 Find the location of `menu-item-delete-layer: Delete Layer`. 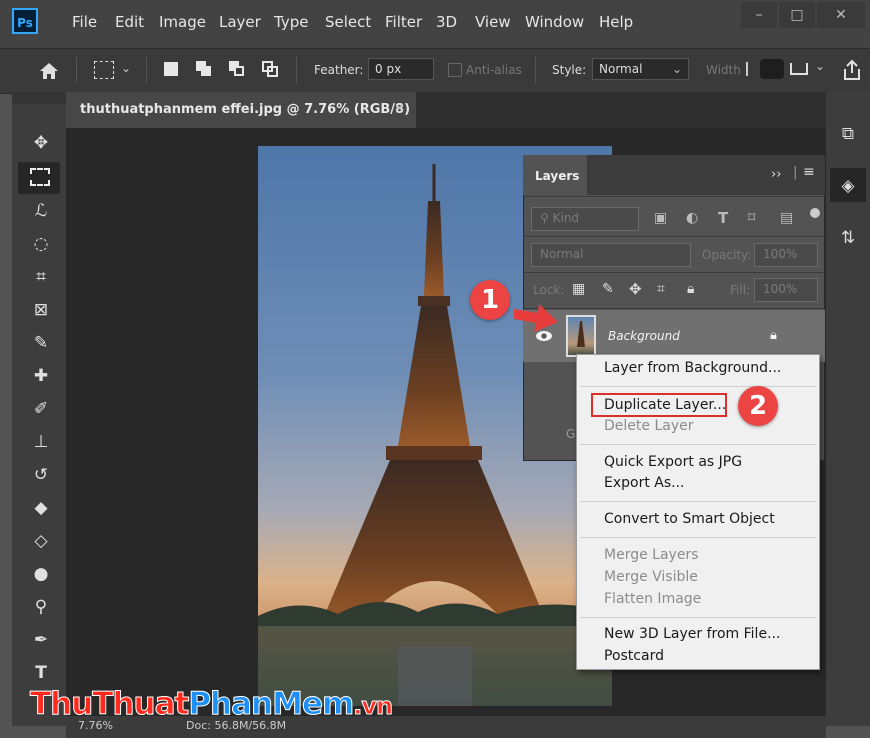

menu-item-delete-layer: Delete Layer is located at coordinates (648, 426).